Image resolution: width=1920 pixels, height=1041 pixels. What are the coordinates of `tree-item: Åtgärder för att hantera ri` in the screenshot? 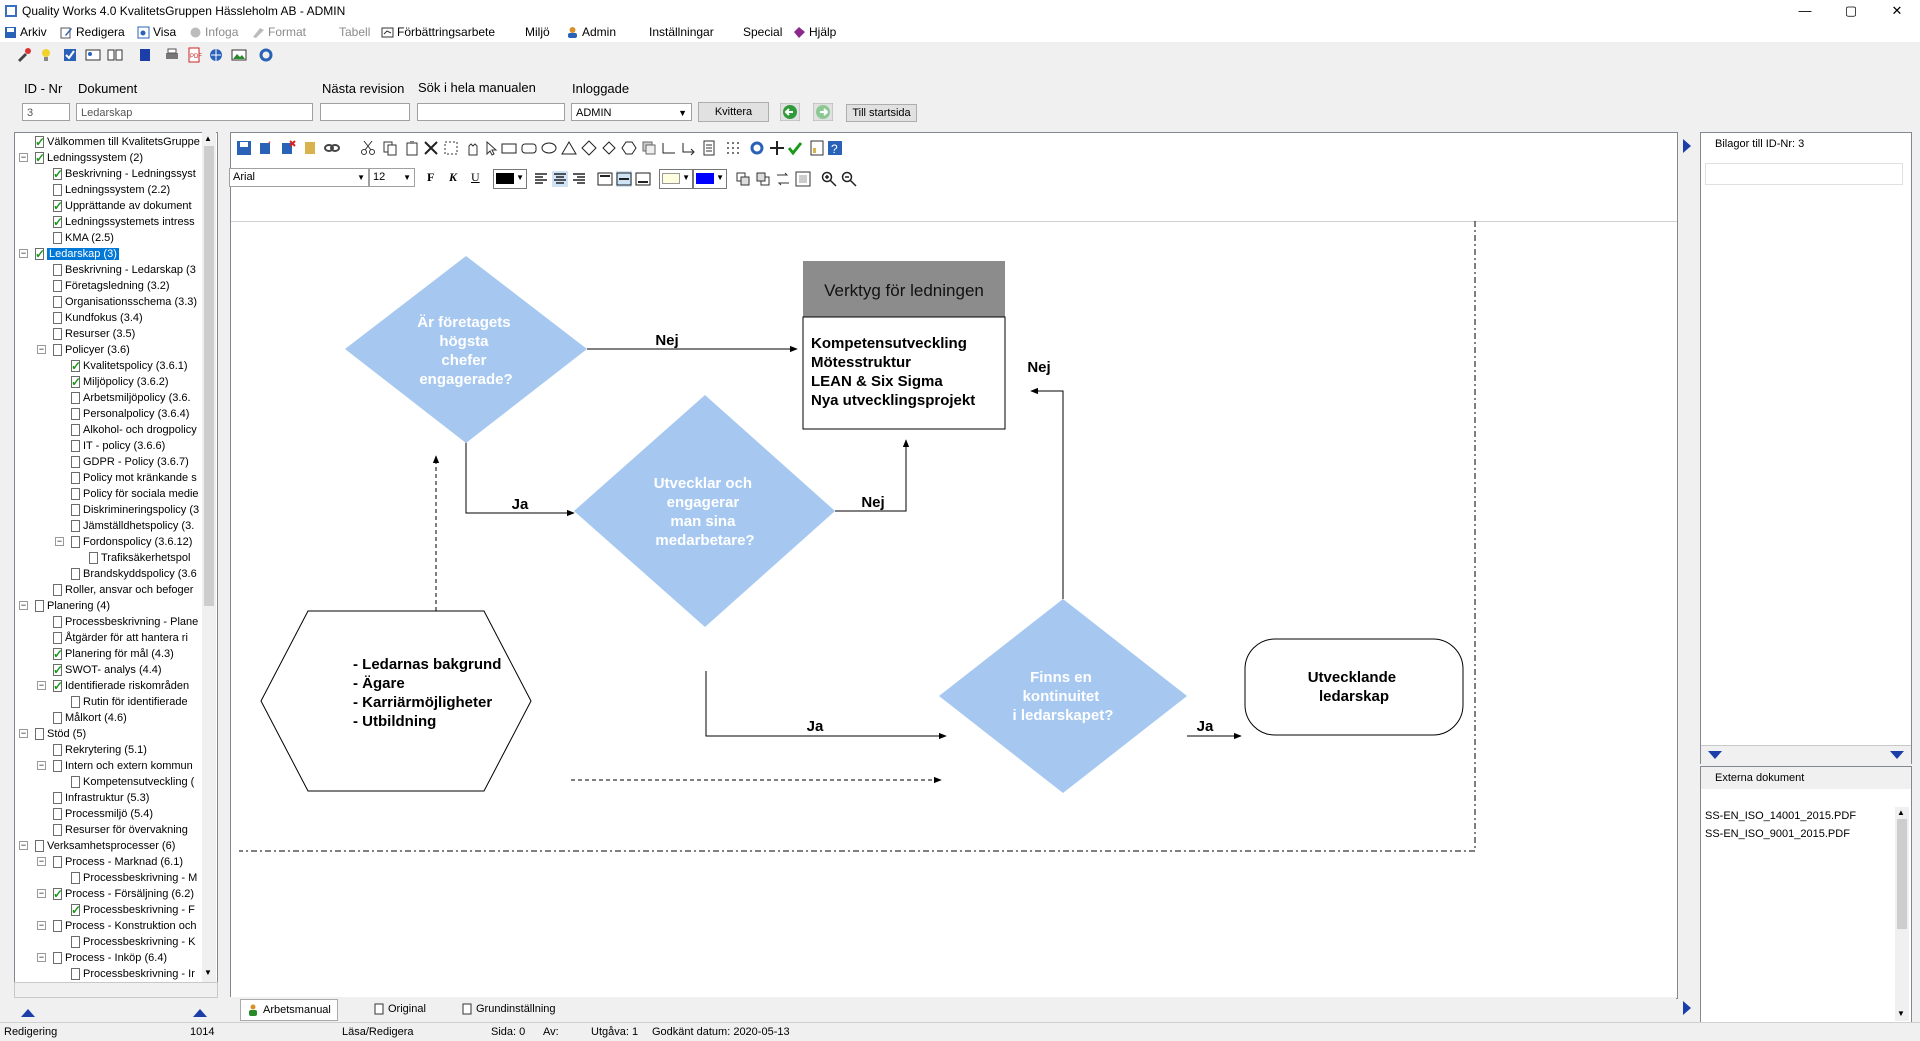 It's located at (120, 637).